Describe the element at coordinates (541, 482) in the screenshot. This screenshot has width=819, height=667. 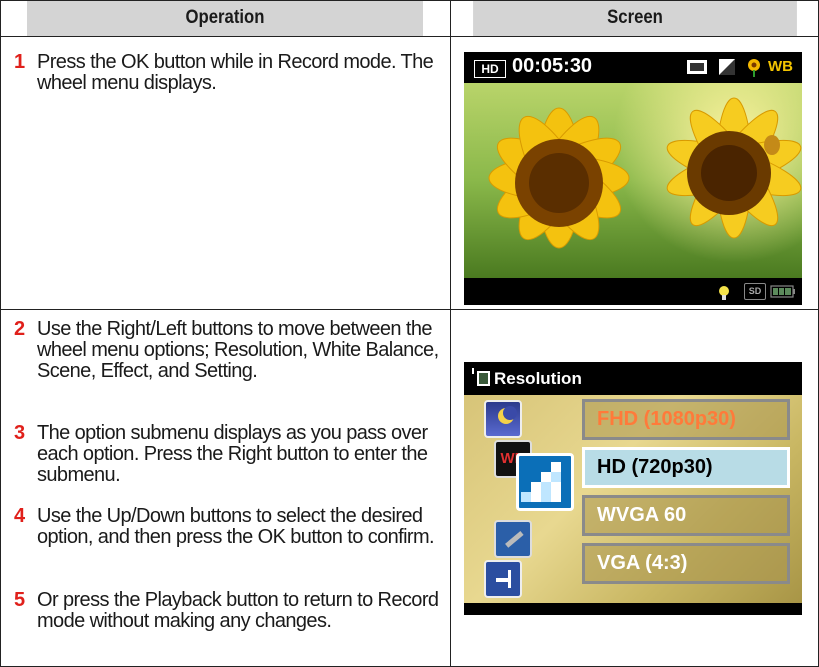
I see `pixel-grid-icon` at that location.